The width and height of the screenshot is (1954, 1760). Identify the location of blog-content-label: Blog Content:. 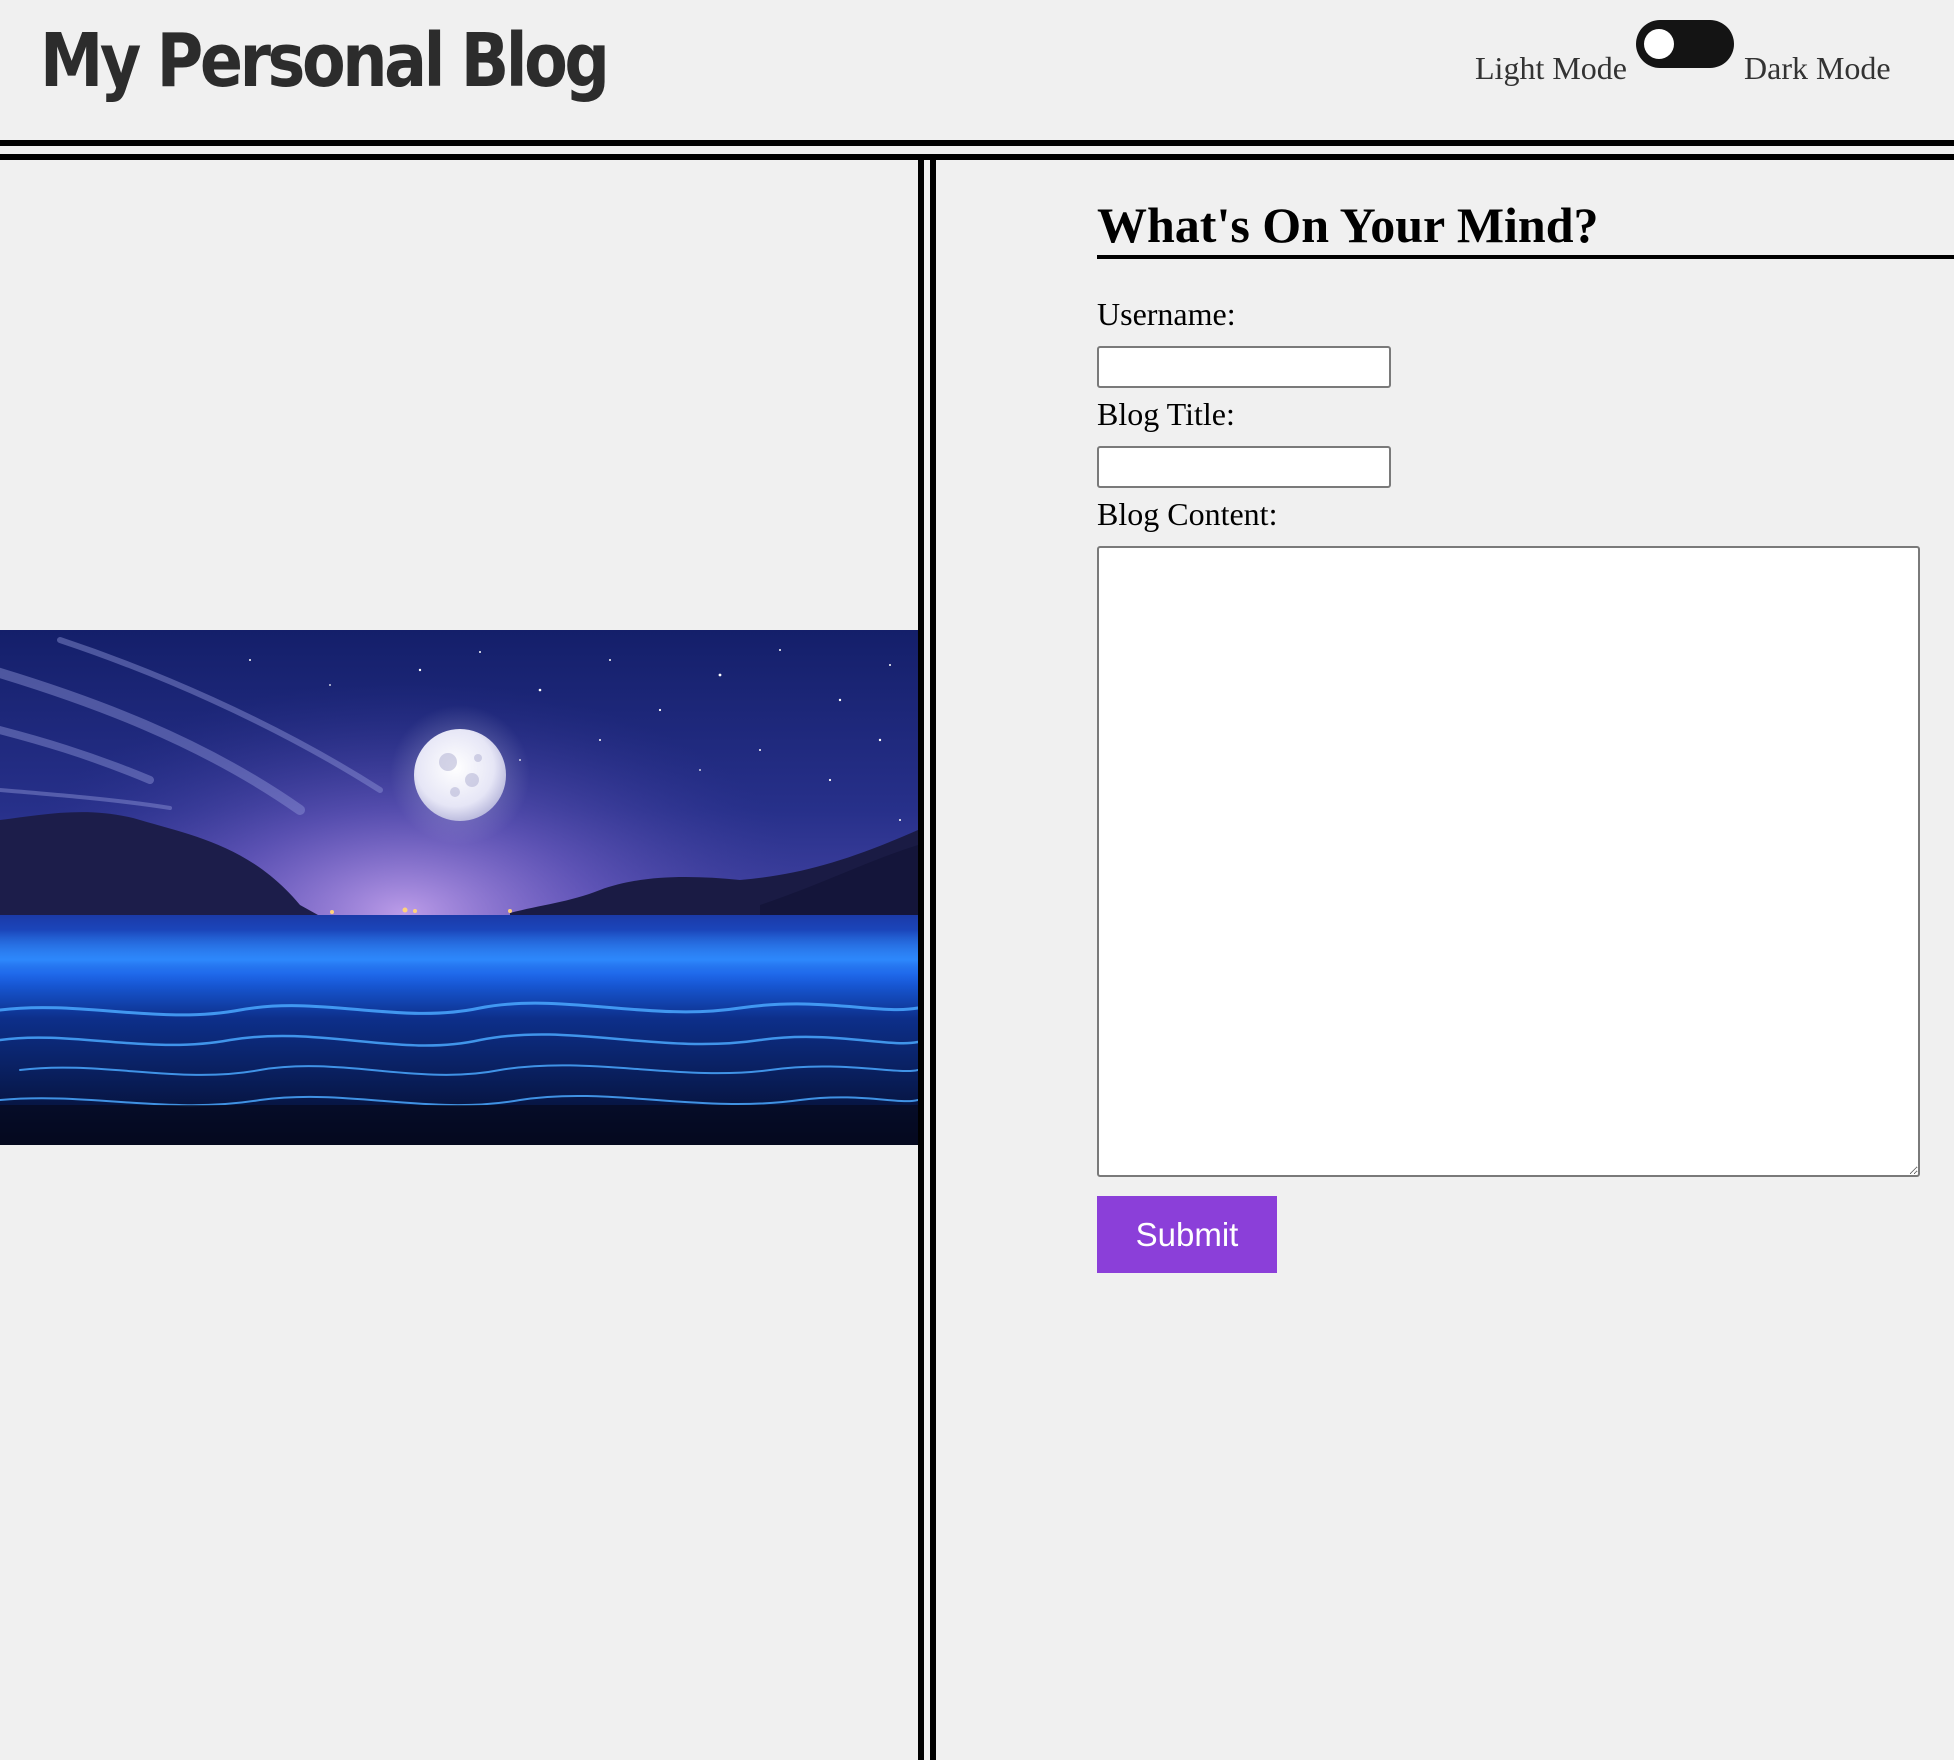
(1187, 514).